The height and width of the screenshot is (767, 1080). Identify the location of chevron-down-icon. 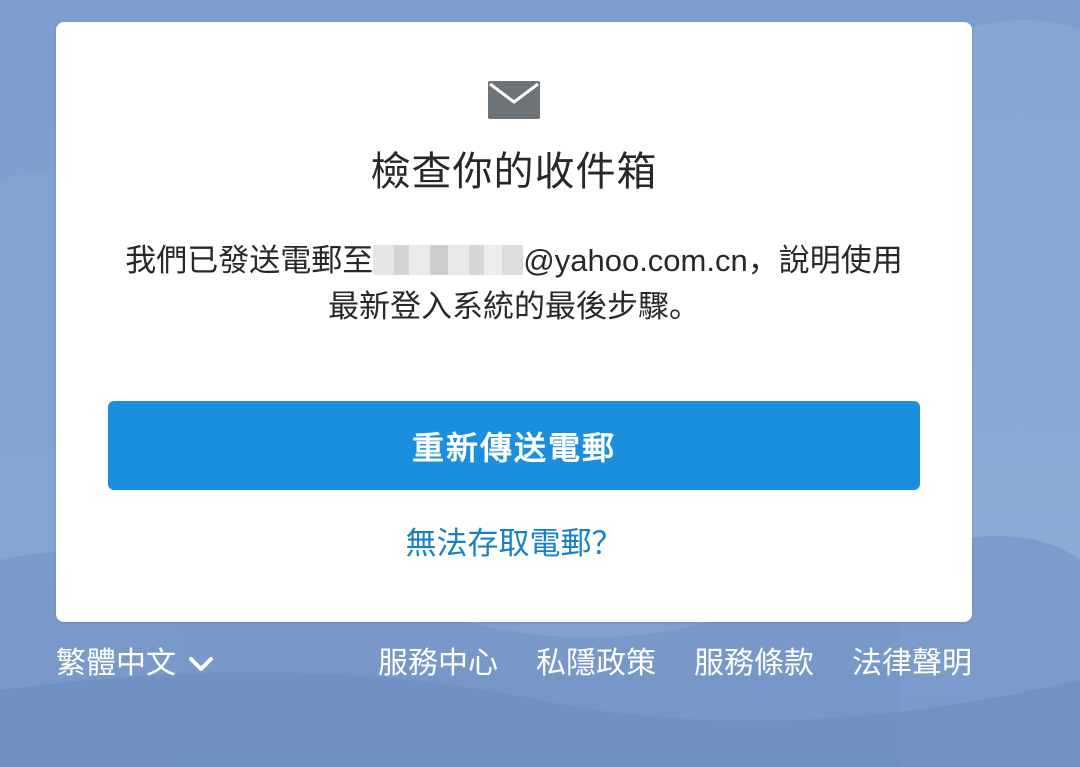
(201, 664).